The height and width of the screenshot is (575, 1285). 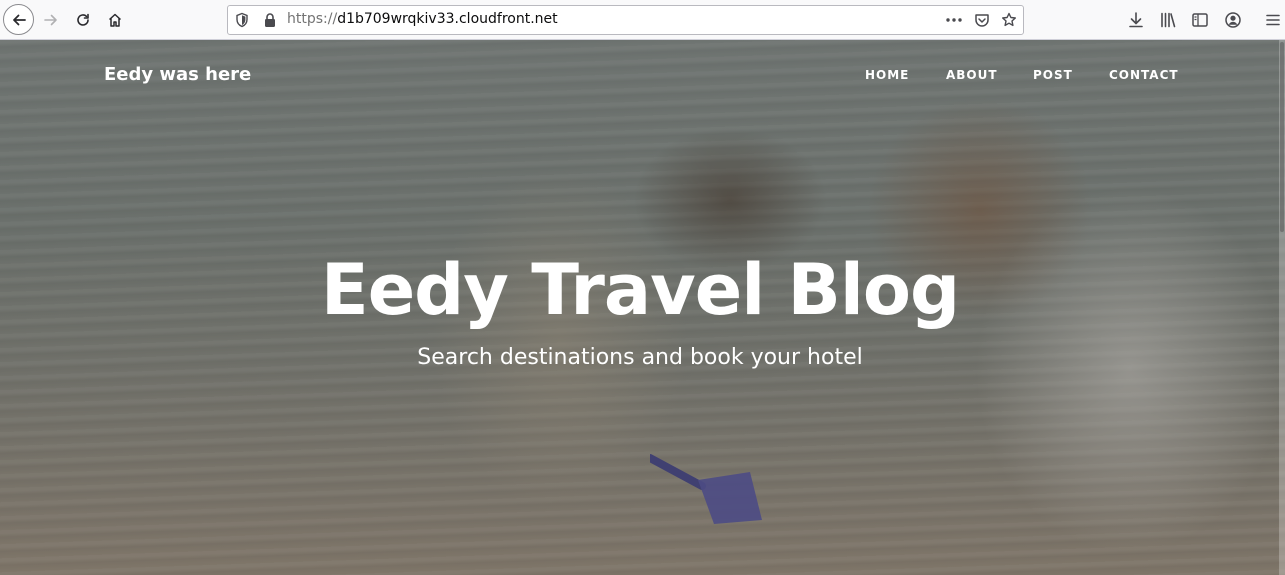 I want to click on scrollbar-thumb, so click(x=1282, y=137).